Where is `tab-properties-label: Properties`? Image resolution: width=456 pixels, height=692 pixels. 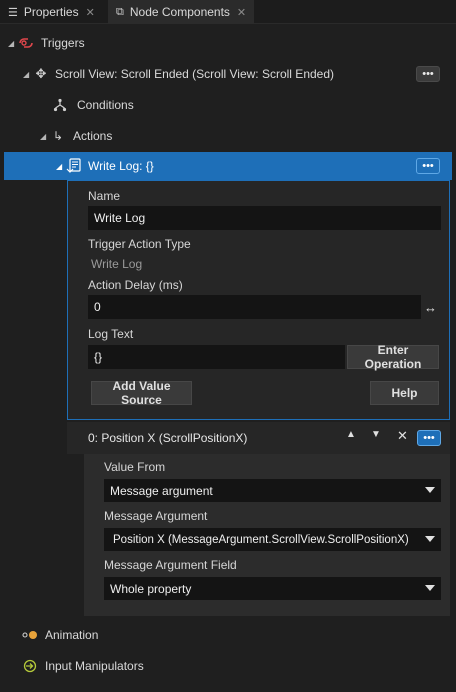
tab-properties-label: Properties is located at coordinates (51, 12).